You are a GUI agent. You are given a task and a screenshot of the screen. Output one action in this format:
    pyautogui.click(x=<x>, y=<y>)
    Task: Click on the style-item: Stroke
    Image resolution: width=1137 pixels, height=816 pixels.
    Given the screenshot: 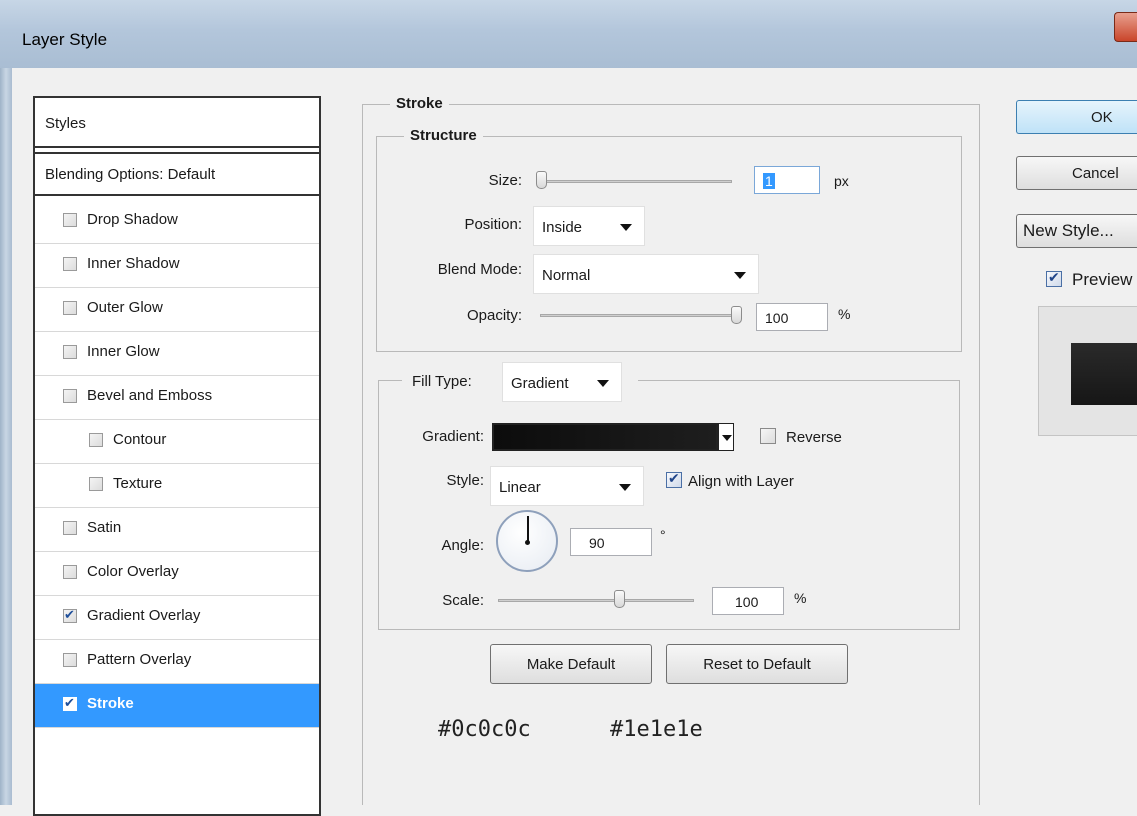 What is the action you would take?
    pyautogui.click(x=177, y=706)
    